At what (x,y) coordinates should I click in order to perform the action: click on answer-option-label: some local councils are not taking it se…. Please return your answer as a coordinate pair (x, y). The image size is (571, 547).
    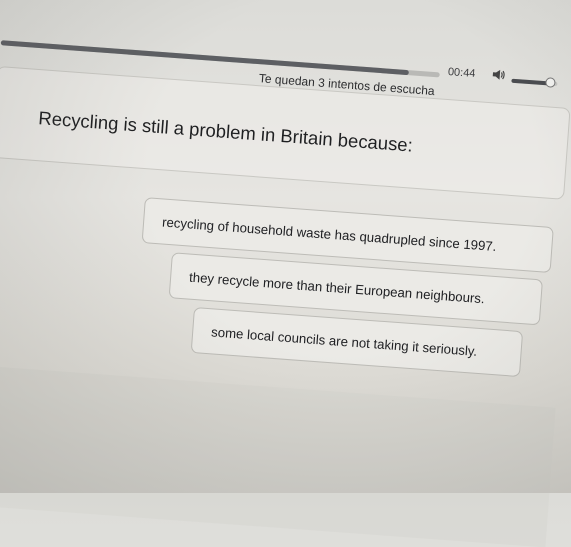
    Looking at the image, I should click on (344, 341).